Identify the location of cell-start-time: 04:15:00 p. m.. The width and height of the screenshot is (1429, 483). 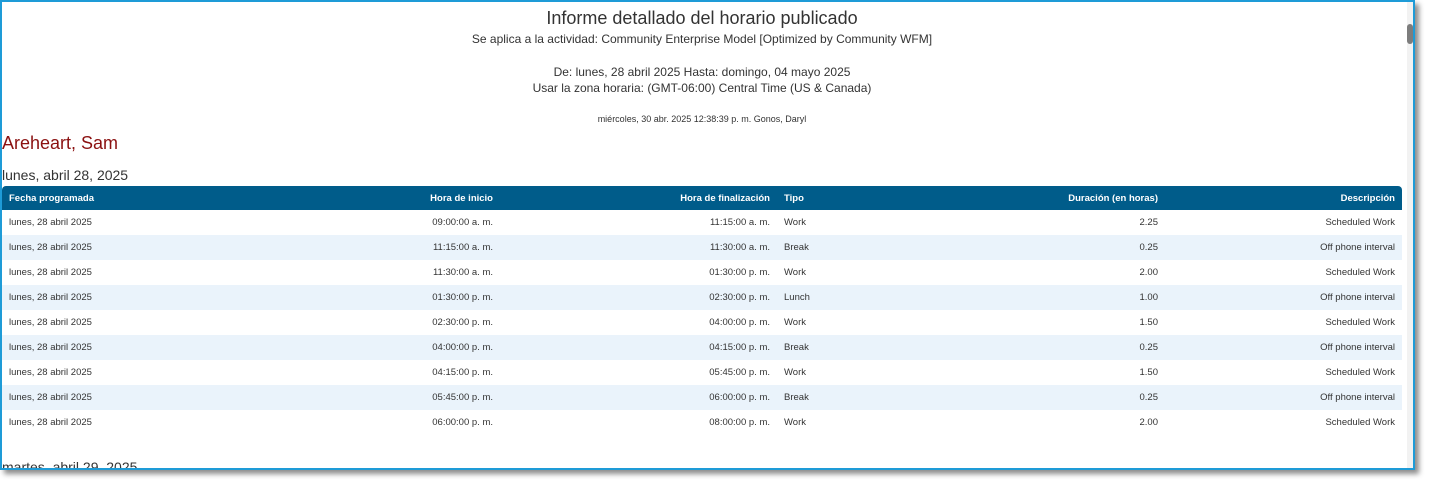
(462, 372).